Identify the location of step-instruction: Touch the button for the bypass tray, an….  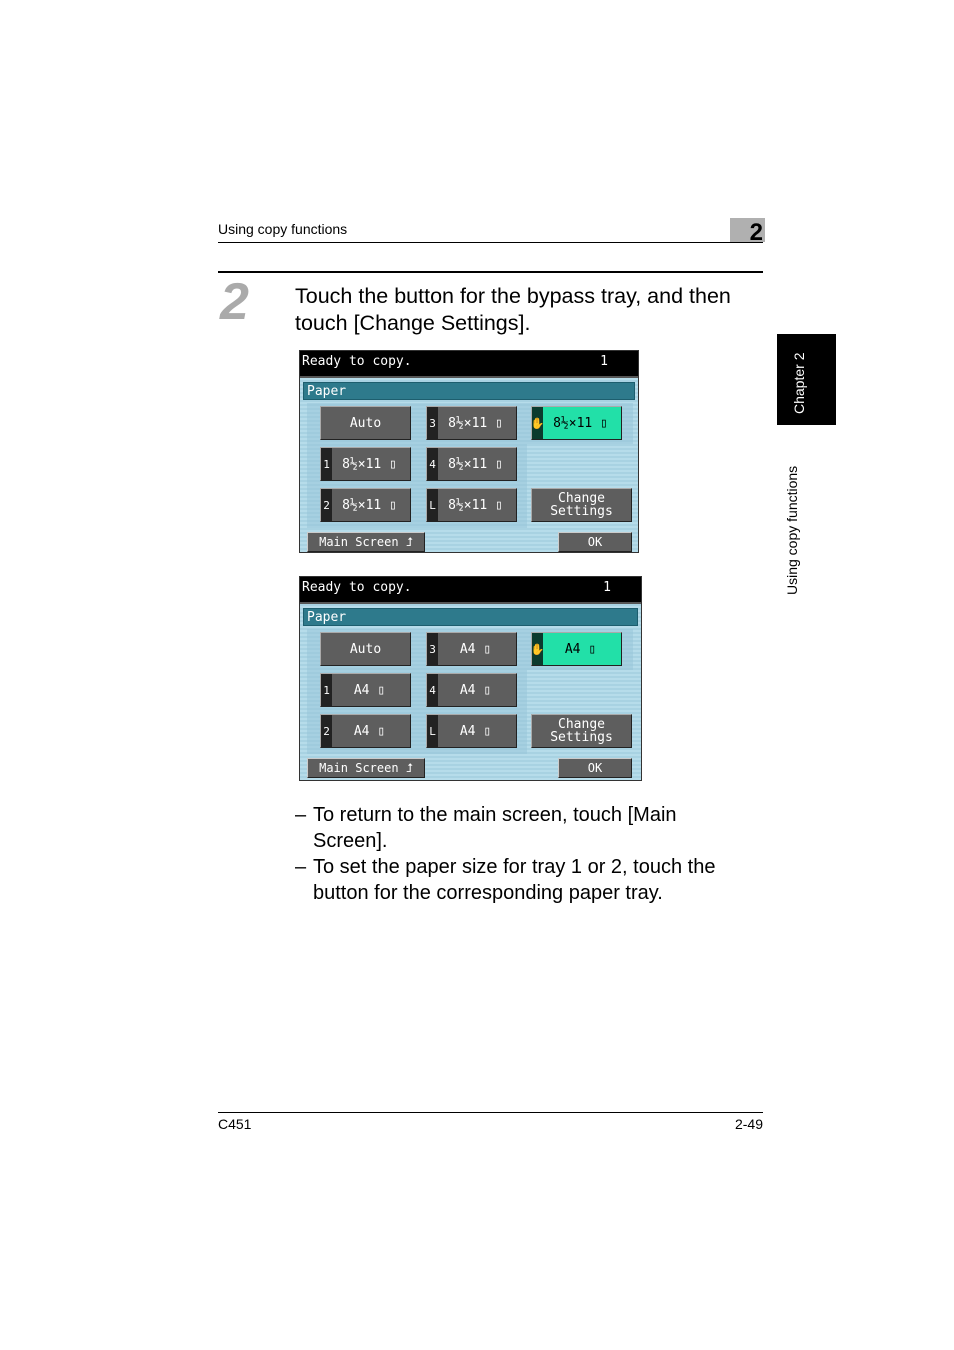
(513, 309).